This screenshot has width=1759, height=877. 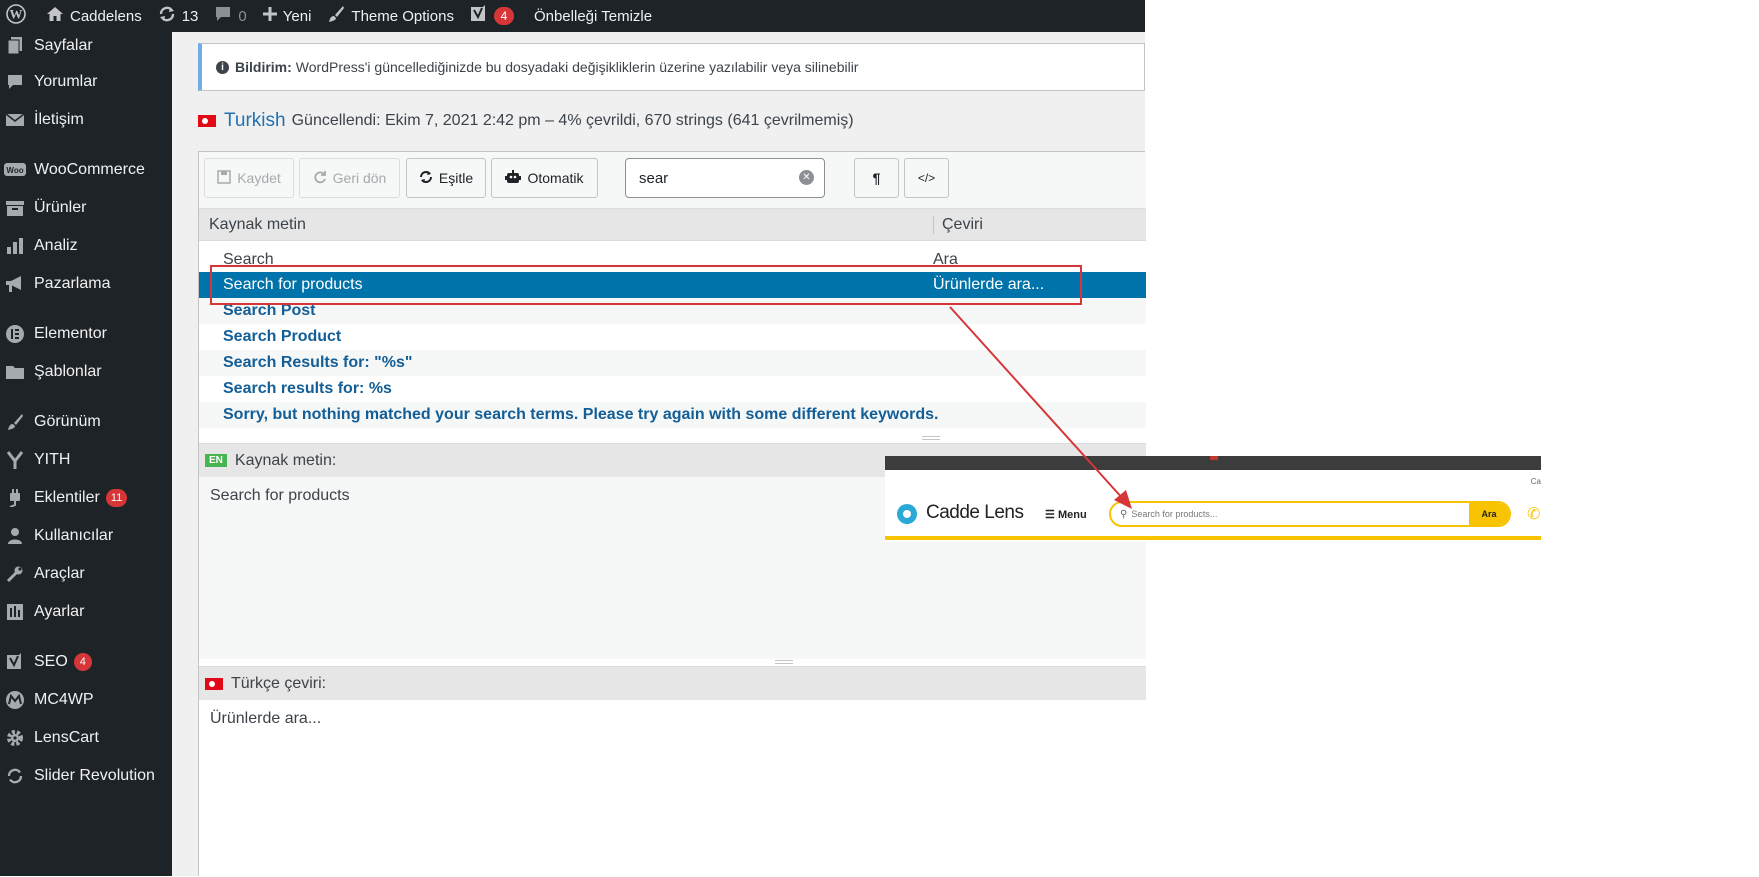 I want to click on sidebar-item-elementor: Elementor, so click(x=86, y=334).